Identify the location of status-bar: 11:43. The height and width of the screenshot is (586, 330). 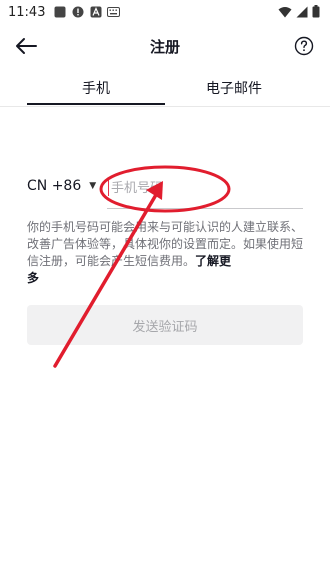
(165, 12).